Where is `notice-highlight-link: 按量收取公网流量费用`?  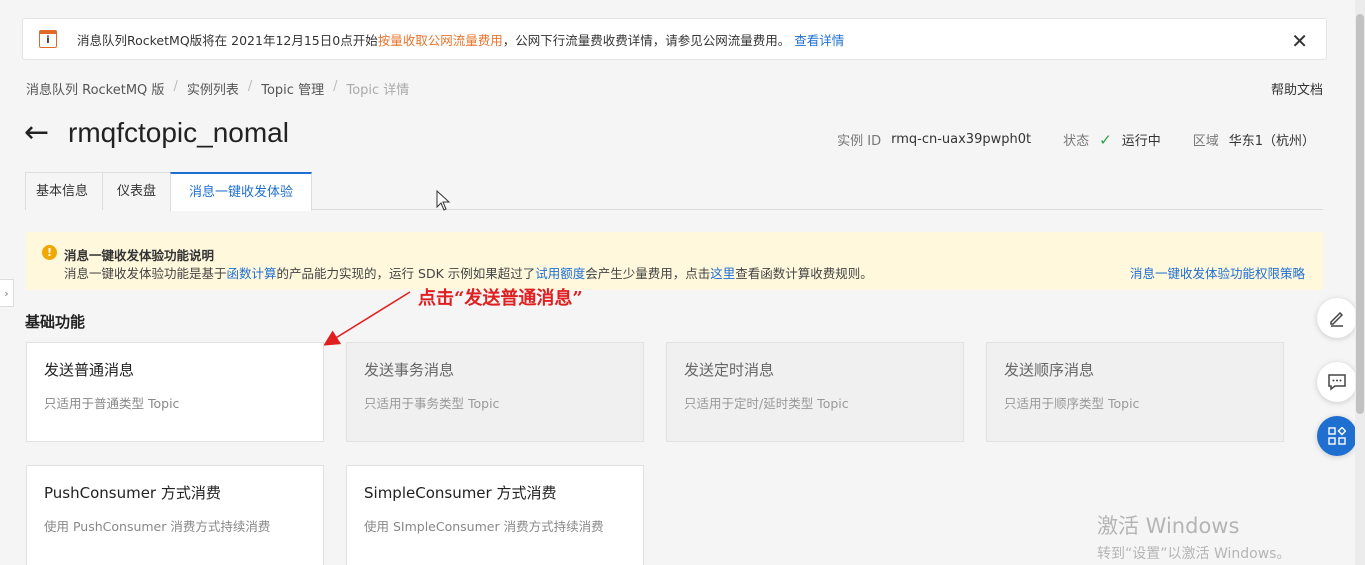 notice-highlight-link: 按量收取公网流量费用 is located at coordinates (440, 40).